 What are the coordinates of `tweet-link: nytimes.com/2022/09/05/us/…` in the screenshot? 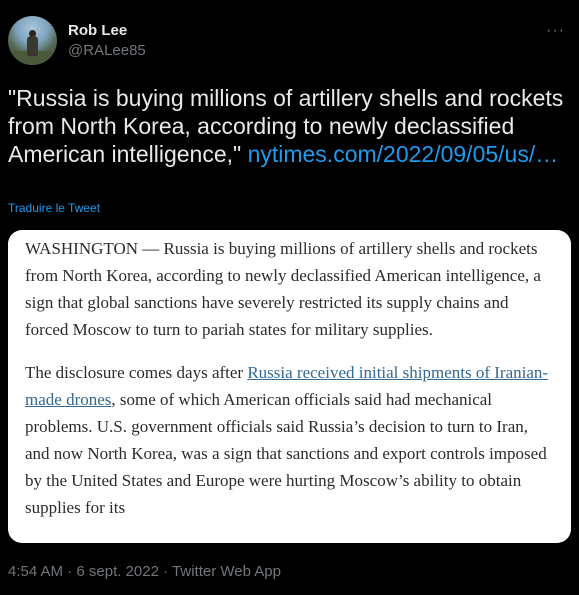 It's located at (403, 154).